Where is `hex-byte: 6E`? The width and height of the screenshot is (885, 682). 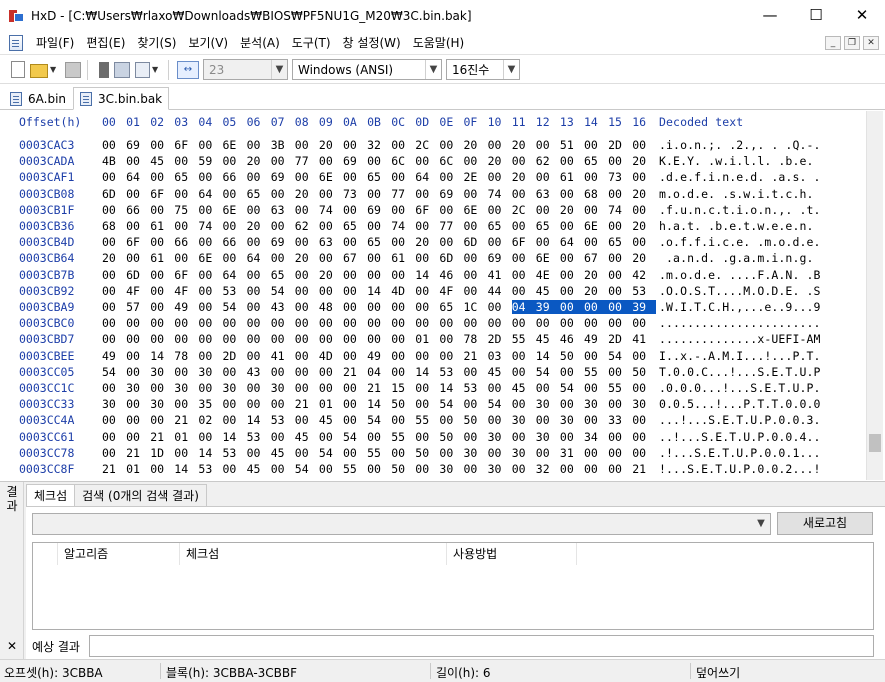
hex-byte: 6E is located at coordinates (209, 258).